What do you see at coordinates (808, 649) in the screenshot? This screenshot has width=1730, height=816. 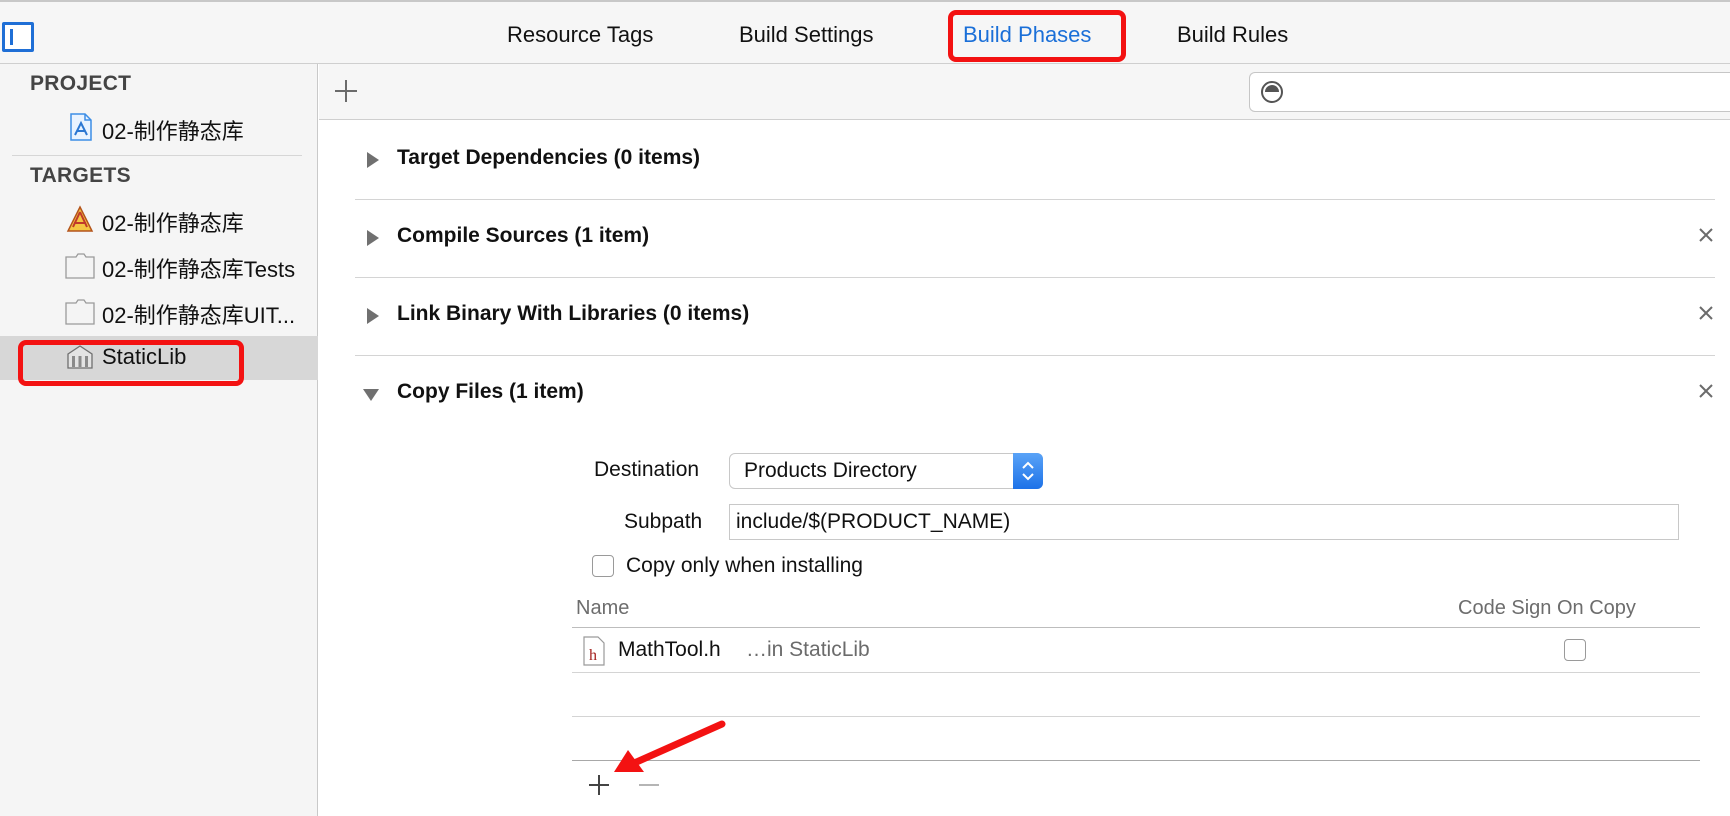 I see `file-location: …in StaticLib` at bounding box center [808, 649].